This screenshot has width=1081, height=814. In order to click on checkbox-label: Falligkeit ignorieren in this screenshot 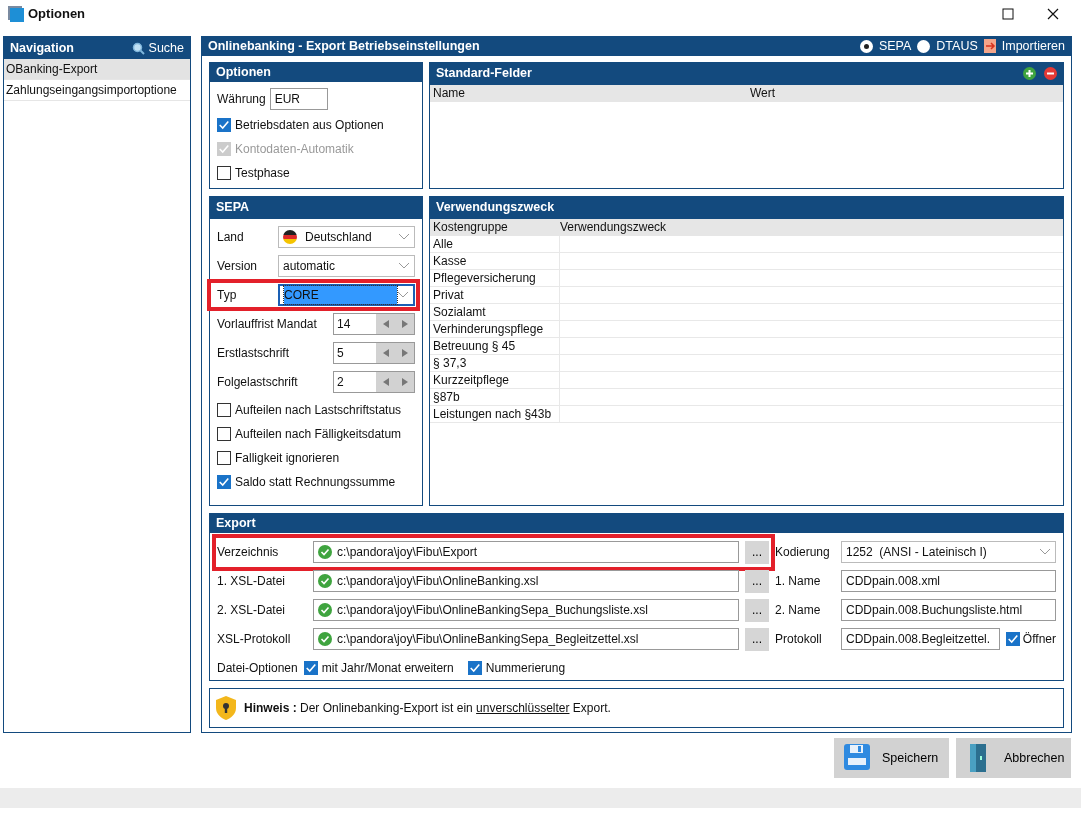, I will do `click(287, 458)`.